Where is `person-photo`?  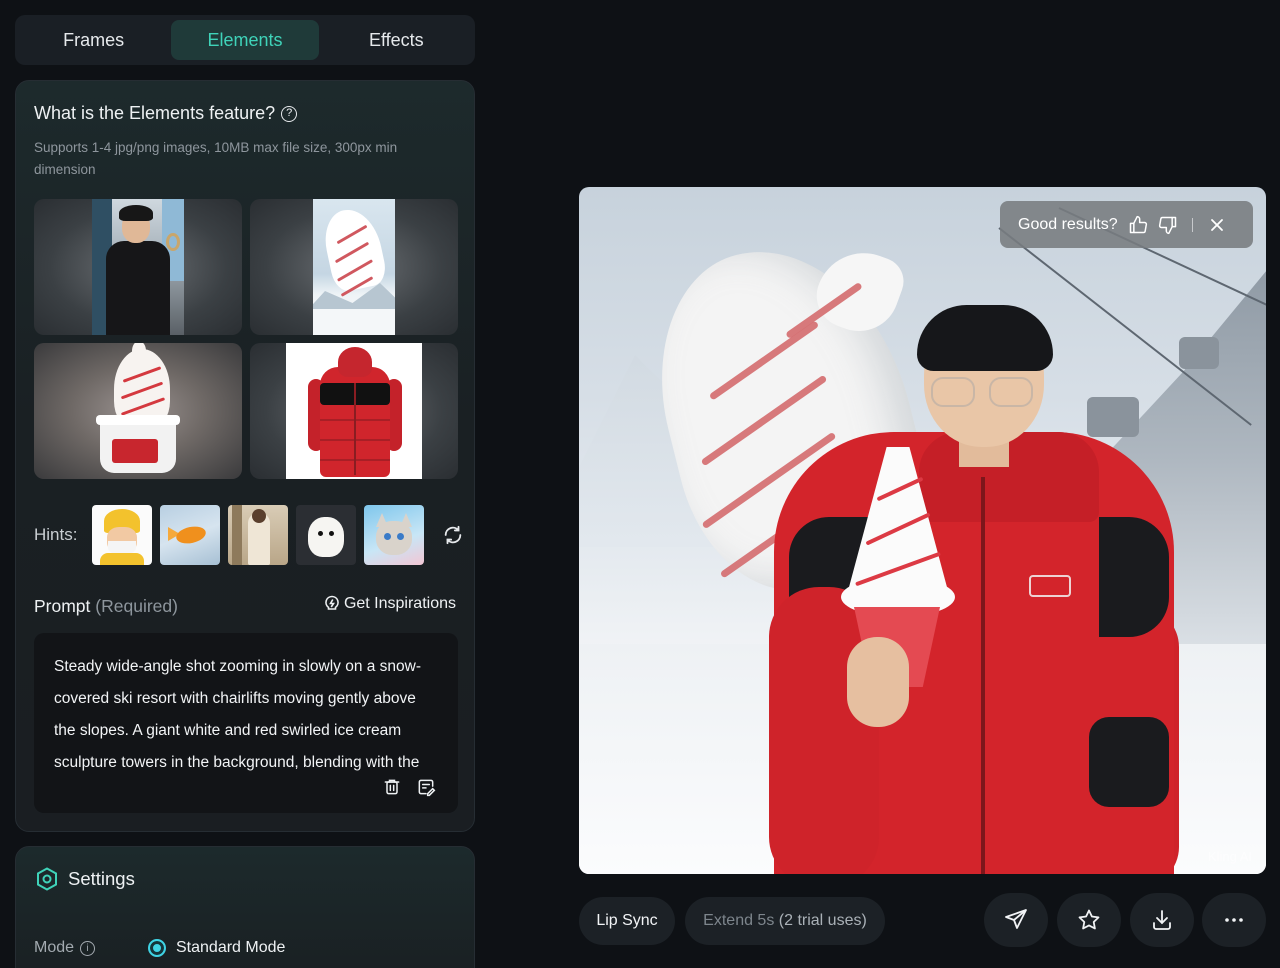 person-photo is located at coordinates (138, 267).